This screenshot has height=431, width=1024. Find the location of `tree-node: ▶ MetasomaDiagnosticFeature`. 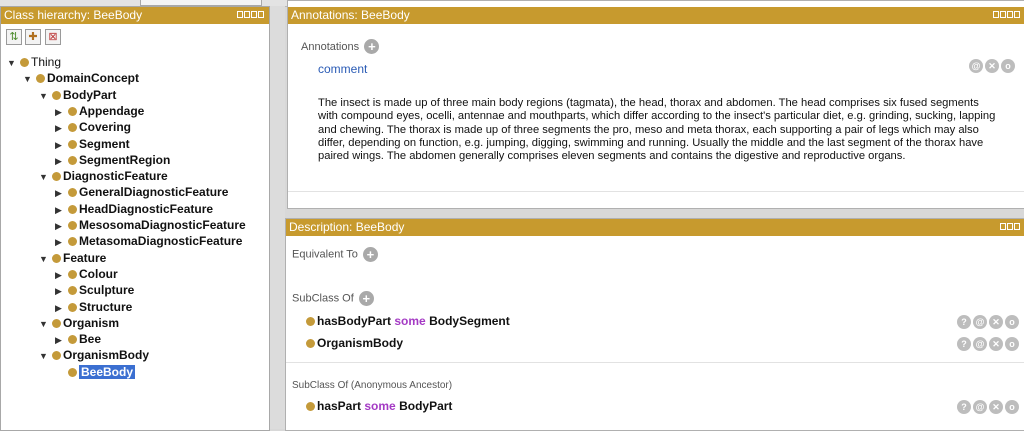

tree-node: ▶ MetasomaDiagnosticFeature is located at coordinates (148, 241).